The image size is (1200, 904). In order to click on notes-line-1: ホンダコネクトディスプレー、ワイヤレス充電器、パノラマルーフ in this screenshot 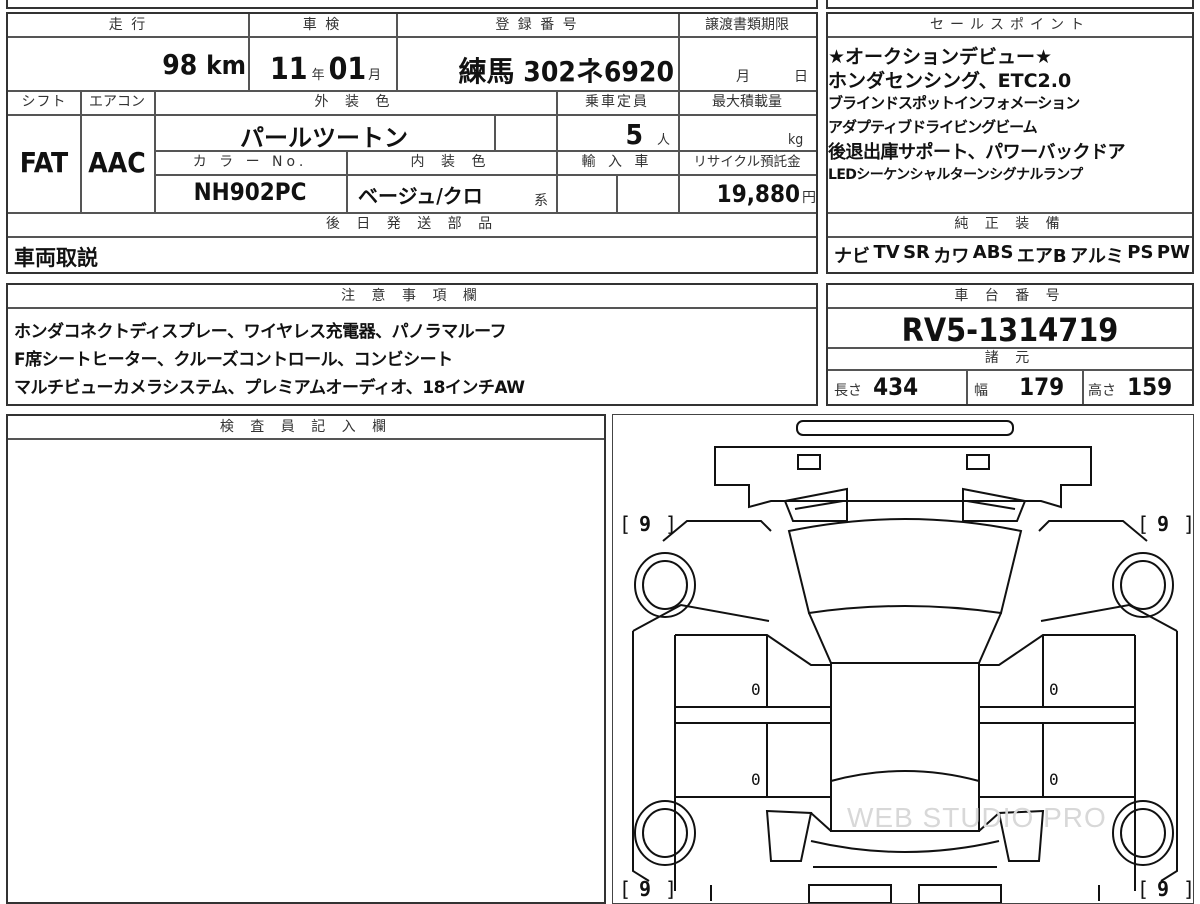, I will do `click(260, 332)`.